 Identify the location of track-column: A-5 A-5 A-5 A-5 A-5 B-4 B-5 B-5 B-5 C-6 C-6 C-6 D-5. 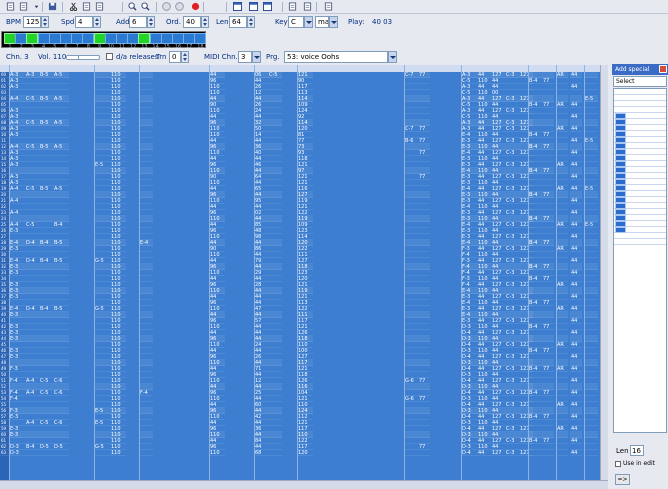
(61, 276).